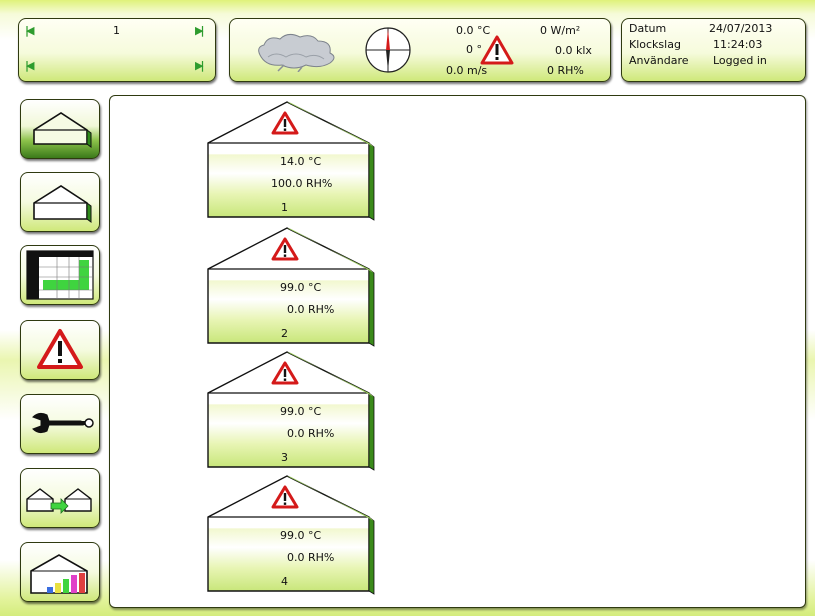 Image resolution: width=815 pixels, height=616 pixels. Describe the element at coordinates (200, 30) in the screenshot. I see `next-page-icon: ▶|` at that location.